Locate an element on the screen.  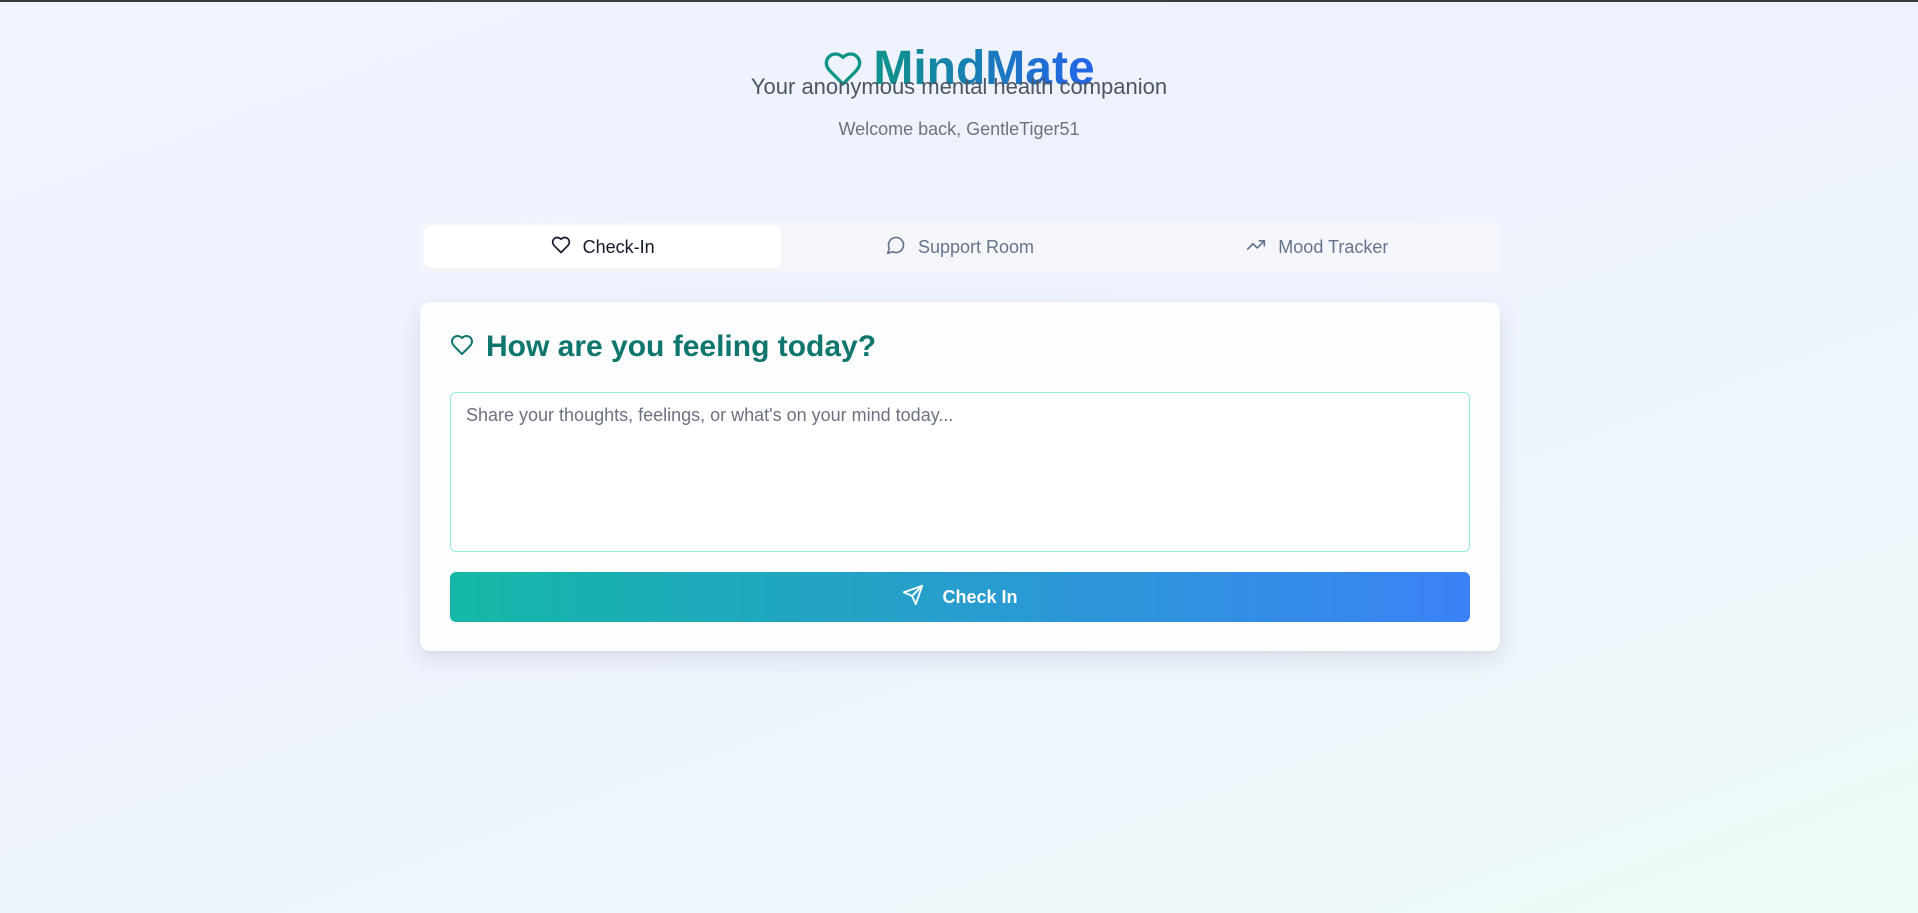
tab-label: Mood Tracker is located at coordinates (1333, 246).